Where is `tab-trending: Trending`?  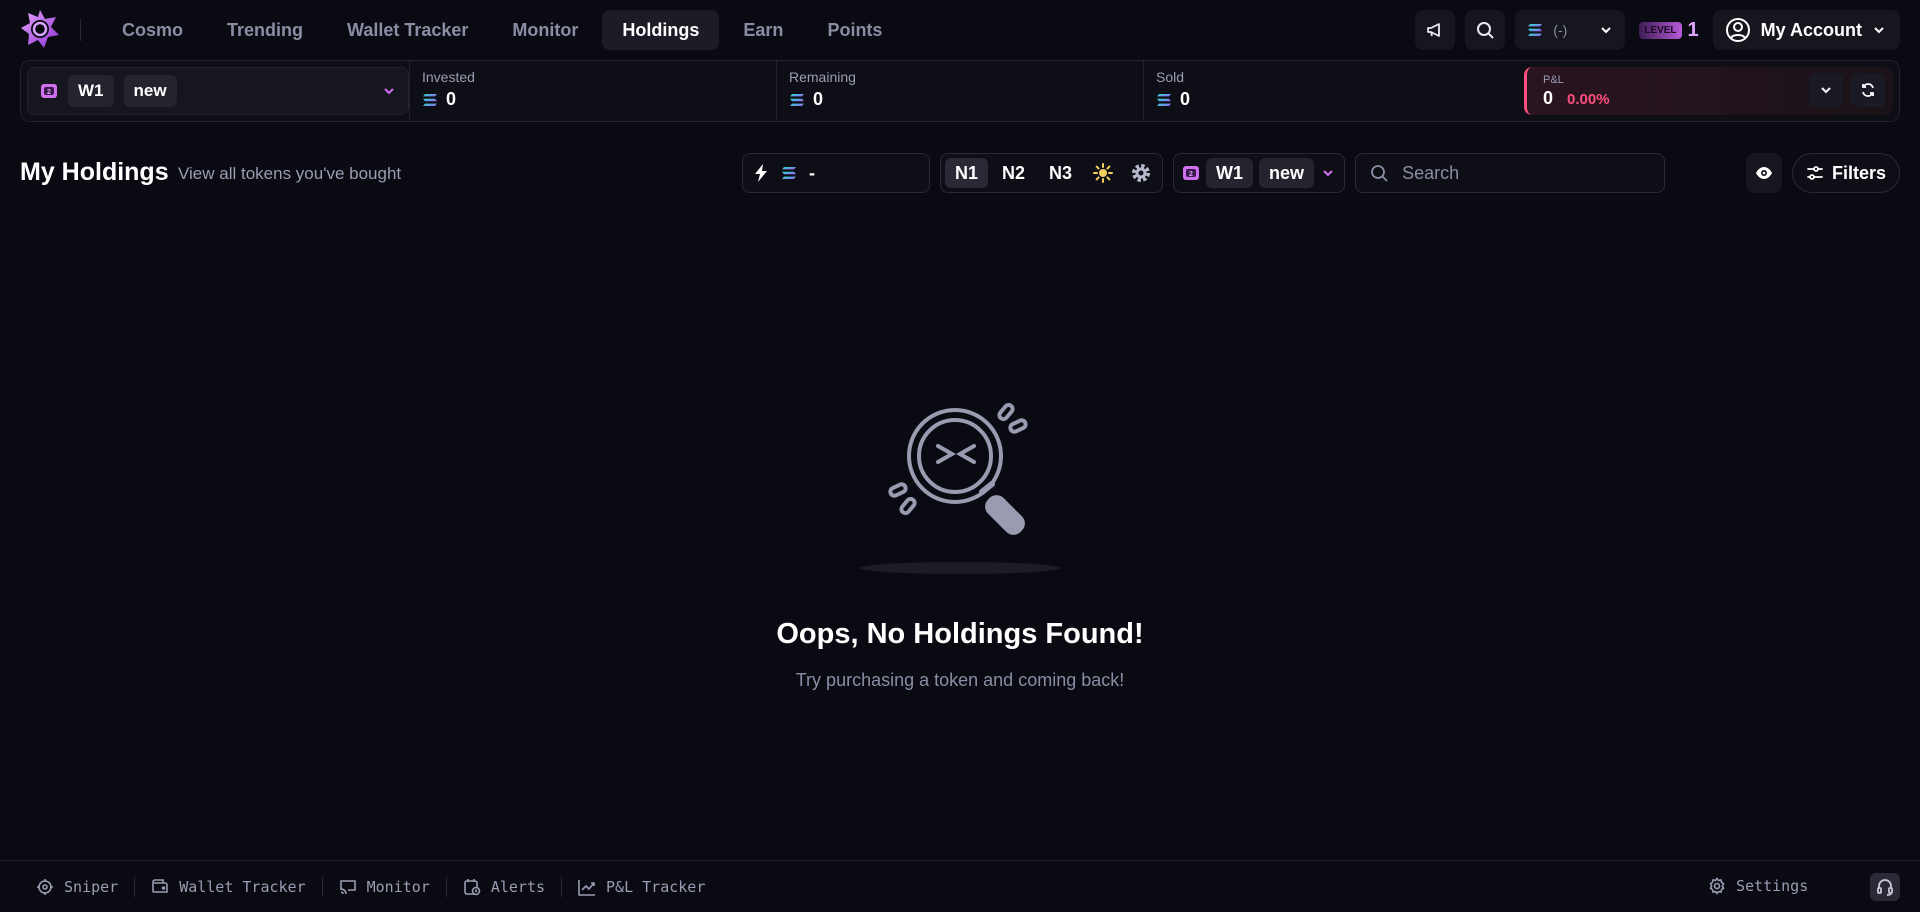
tab-trending: Trending is located at coordinates (265, 30).